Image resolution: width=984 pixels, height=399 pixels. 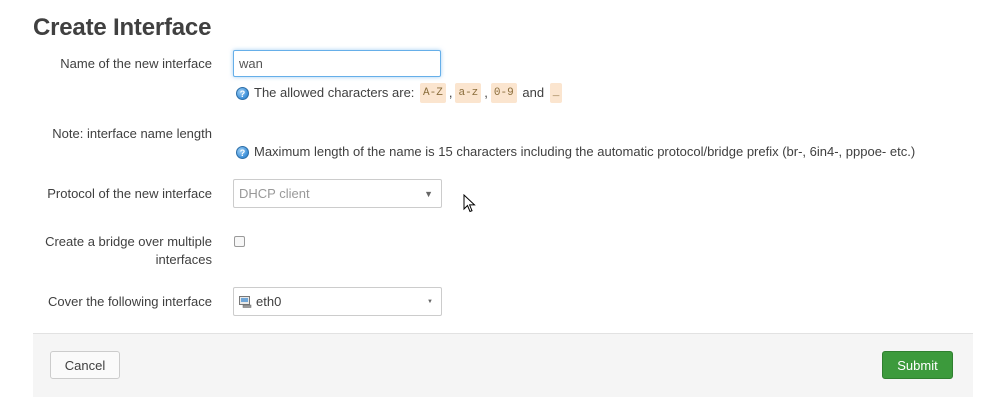 What do you see at coordinates (469, 205) in the screenshot?
I see `mouse-pointer-icon` at bounding box center [469, 205].